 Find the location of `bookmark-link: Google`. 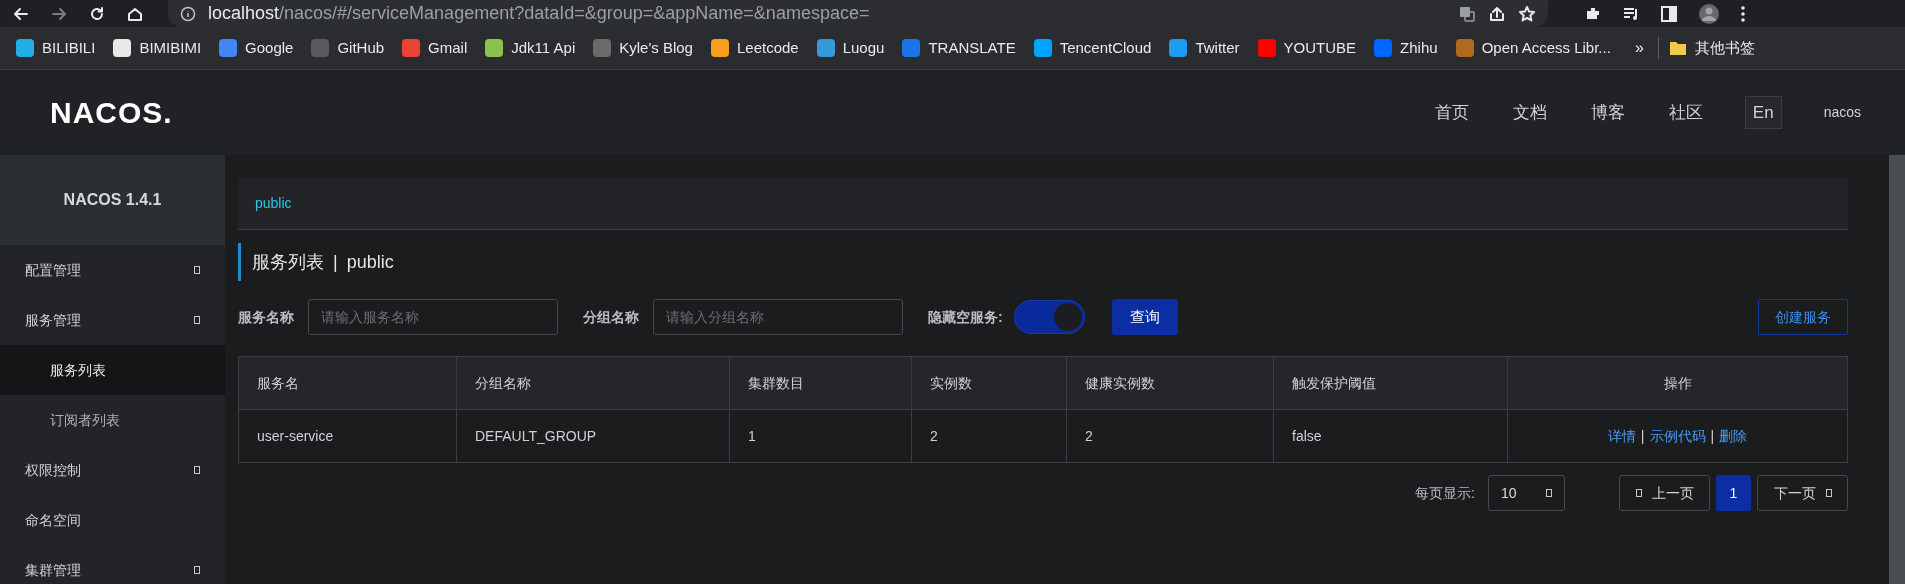

bookmark-link: Google is located at coordinates (269, 48).